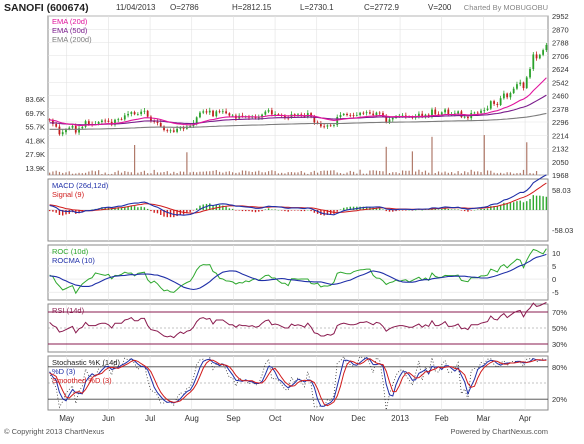 This screenshot has height=444, width=584. I want to click on volume-tick-label: 55.7K, so click(35, 127).